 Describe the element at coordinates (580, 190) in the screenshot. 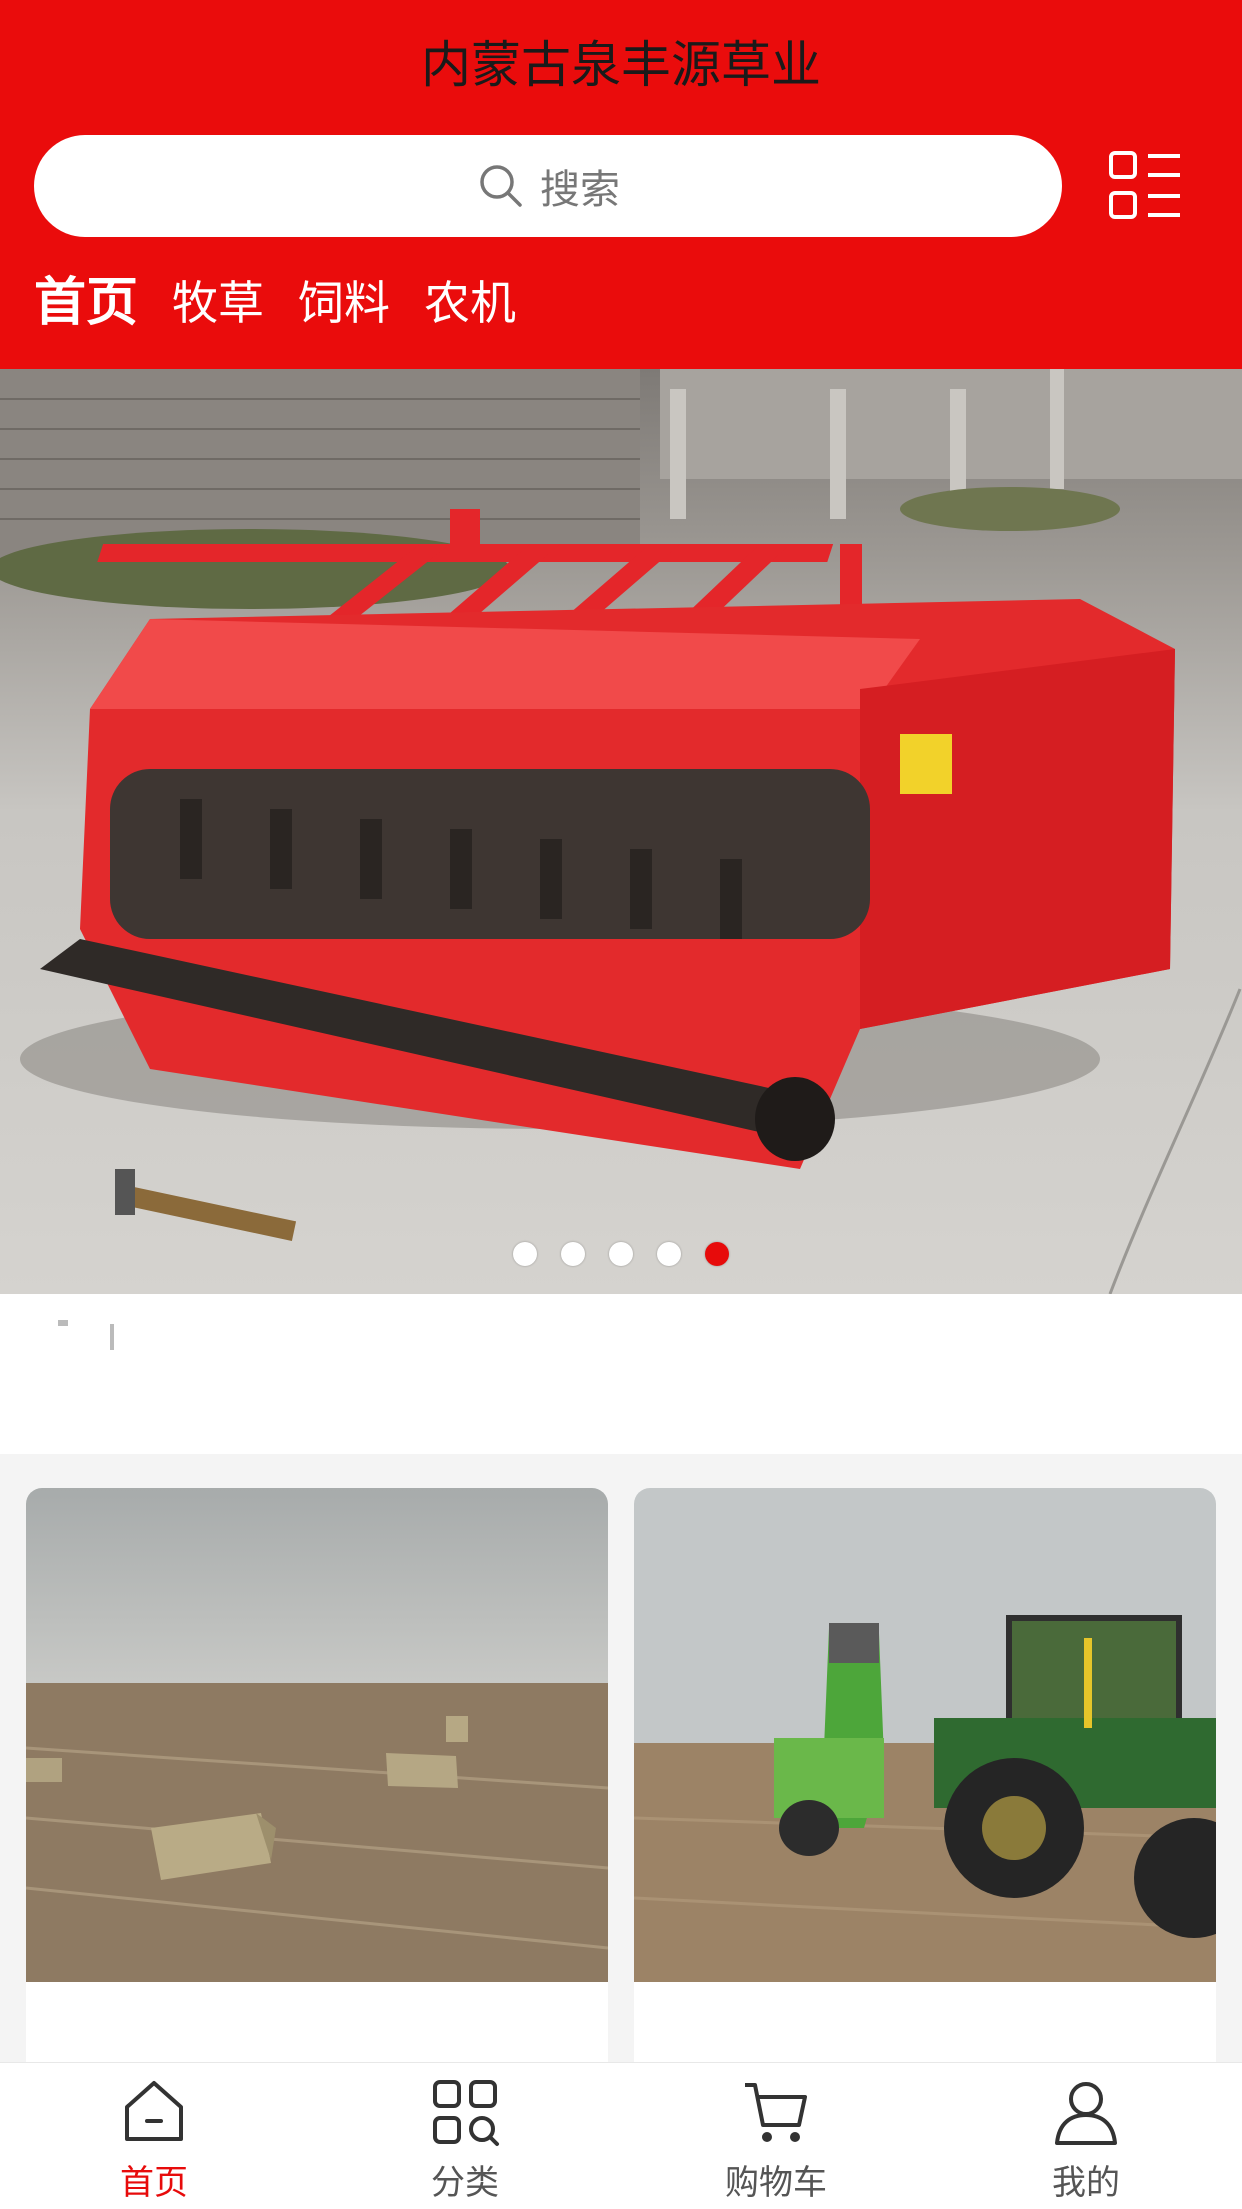

I see `search-placeholder: 搜索` at that location.